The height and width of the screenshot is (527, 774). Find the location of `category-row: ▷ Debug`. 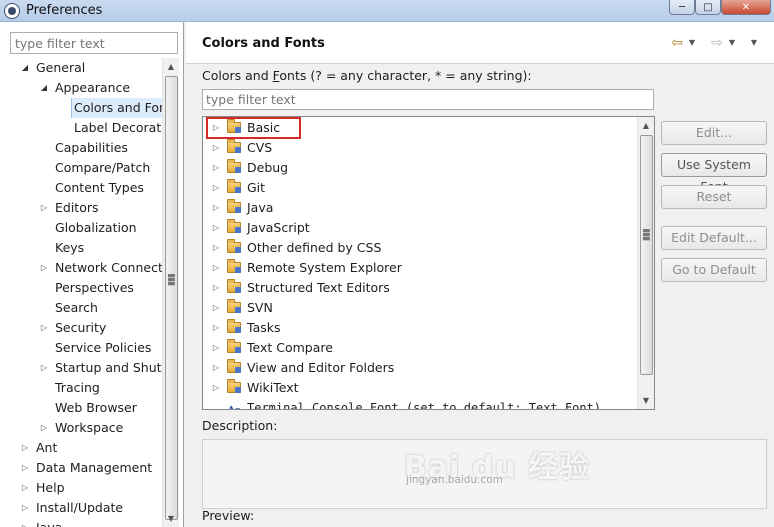

category-row: ▷ Debug is located at coordinates (420, 168).